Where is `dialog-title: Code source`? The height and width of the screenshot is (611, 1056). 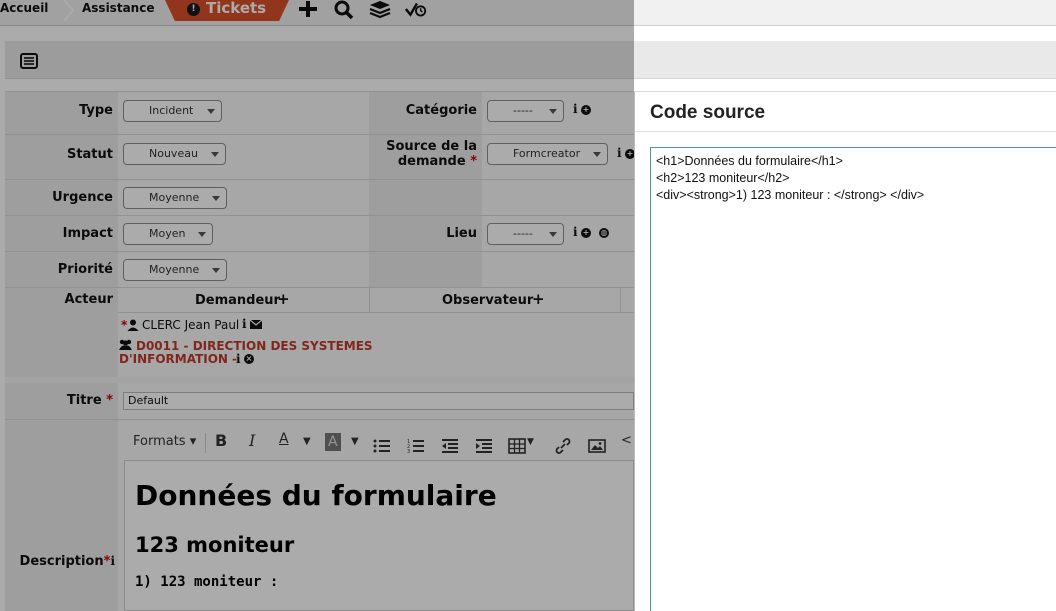 dialog-title: Code source is located at coordinates (708, 112).